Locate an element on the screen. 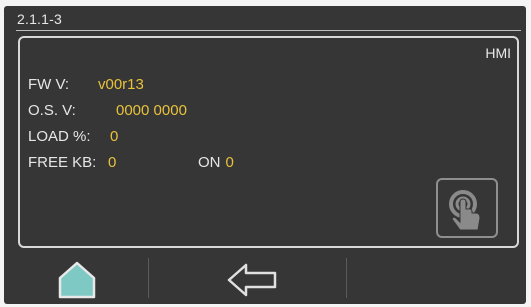 This screenshot has width=531, height=307. breadcrumb: 2.1.1-3 is located at coordinates (39, 19).